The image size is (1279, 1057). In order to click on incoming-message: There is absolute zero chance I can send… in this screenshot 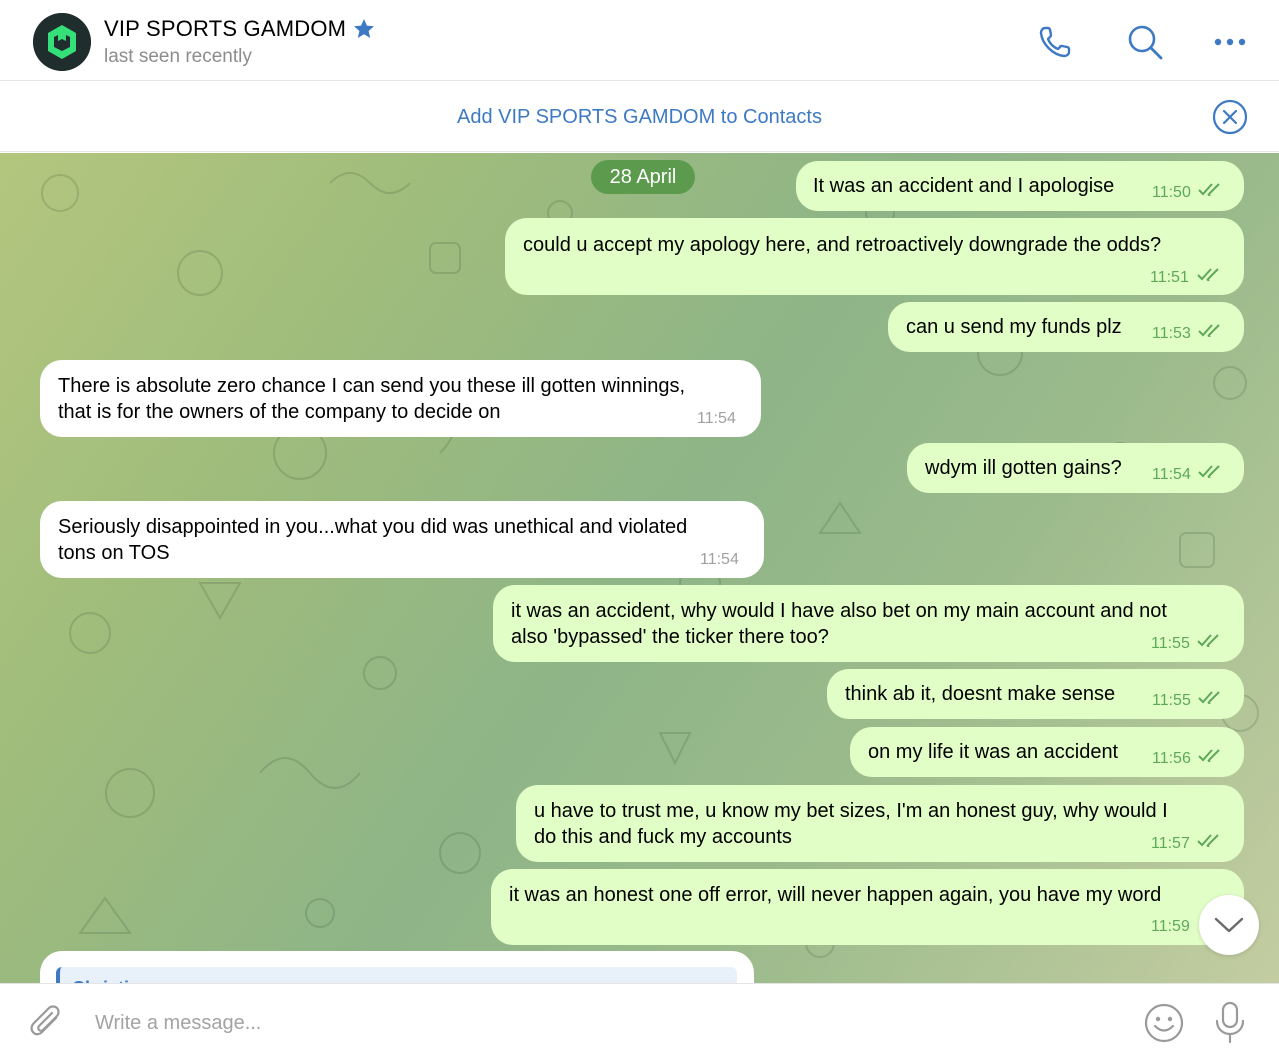, I will do `click(400, 398)`.